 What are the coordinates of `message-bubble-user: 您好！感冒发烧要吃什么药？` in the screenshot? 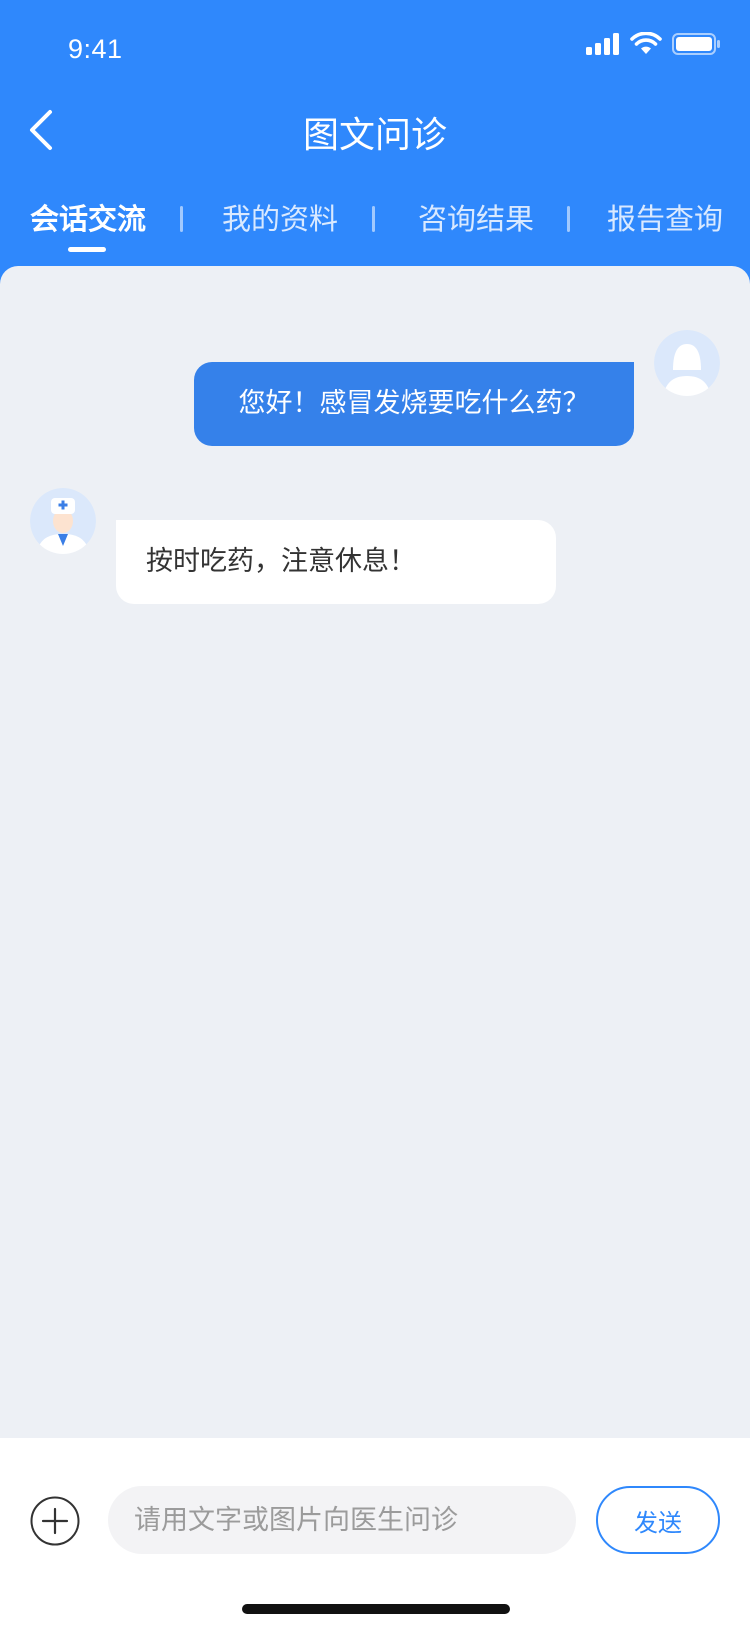 It's located at (414, 404).